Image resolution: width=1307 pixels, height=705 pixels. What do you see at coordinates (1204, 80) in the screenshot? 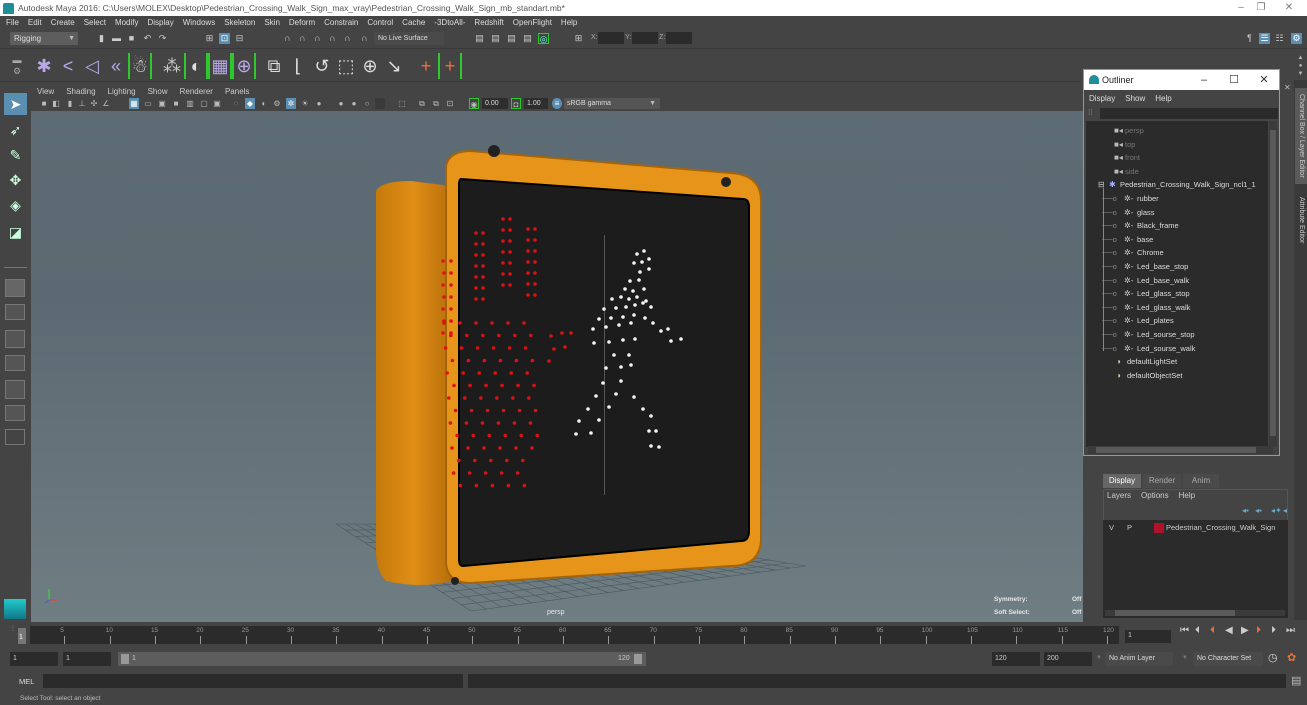
I see `outliner-minimize-button: –` at bounding box center [1204, 80].